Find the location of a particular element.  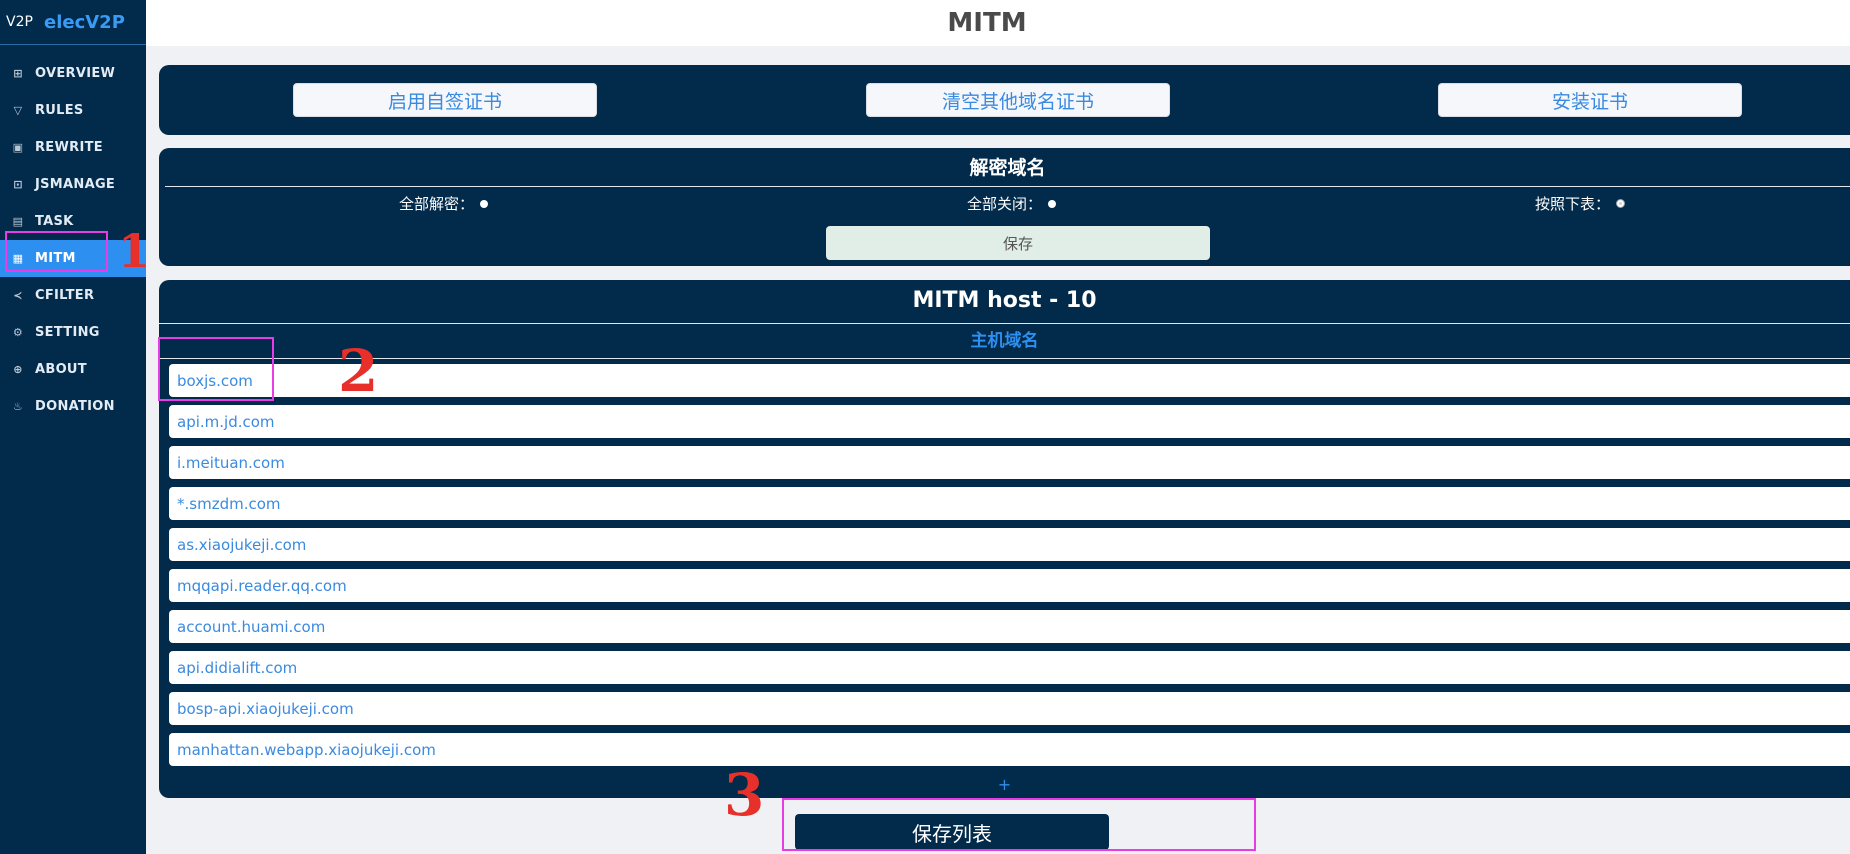

certificate-panel: 启用自签证书 清空其他域名证书 安装证书 is located at coordinates (1004, 100).